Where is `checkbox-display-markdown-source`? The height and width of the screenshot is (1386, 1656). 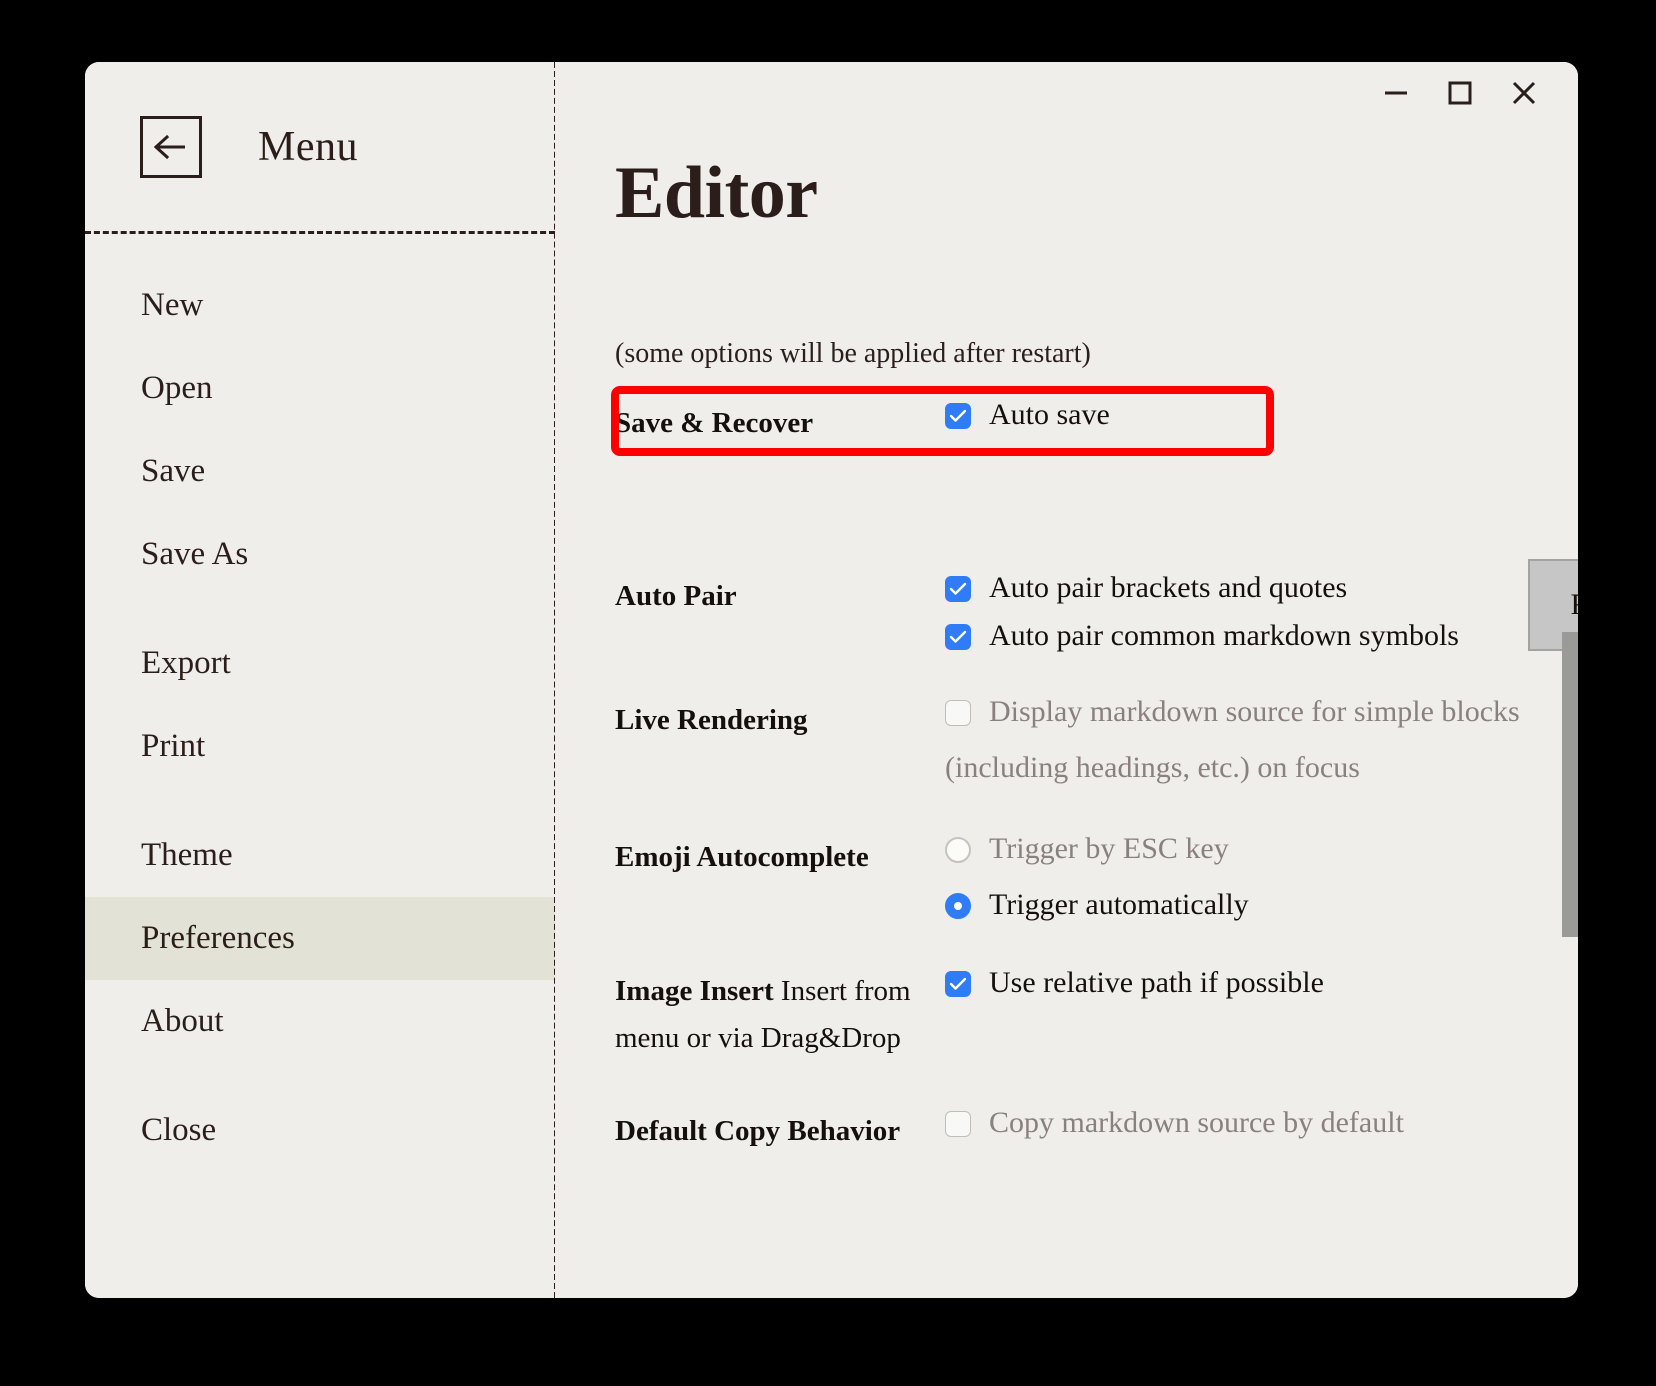
checkbox-display-markdown-source is located at coordinates (958, 712).